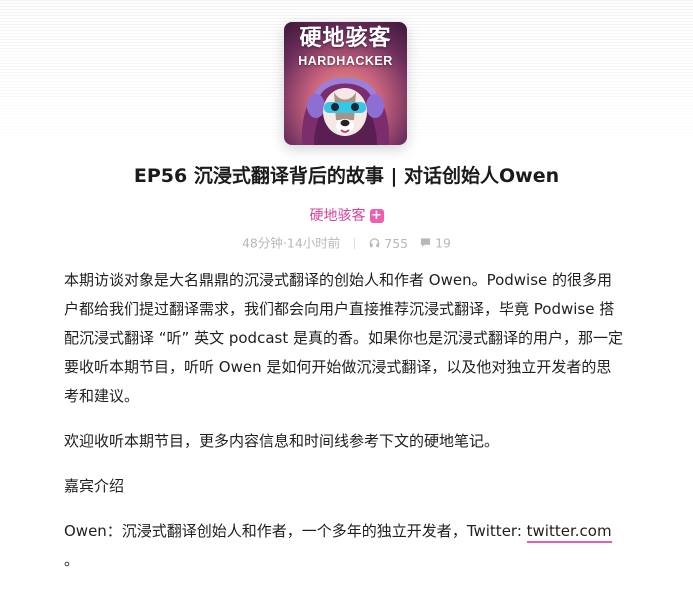  Describe the element at coordinates (291, 243) in the screenshot. I see `duration-and-time: 48分钟·14小时前` at that location.